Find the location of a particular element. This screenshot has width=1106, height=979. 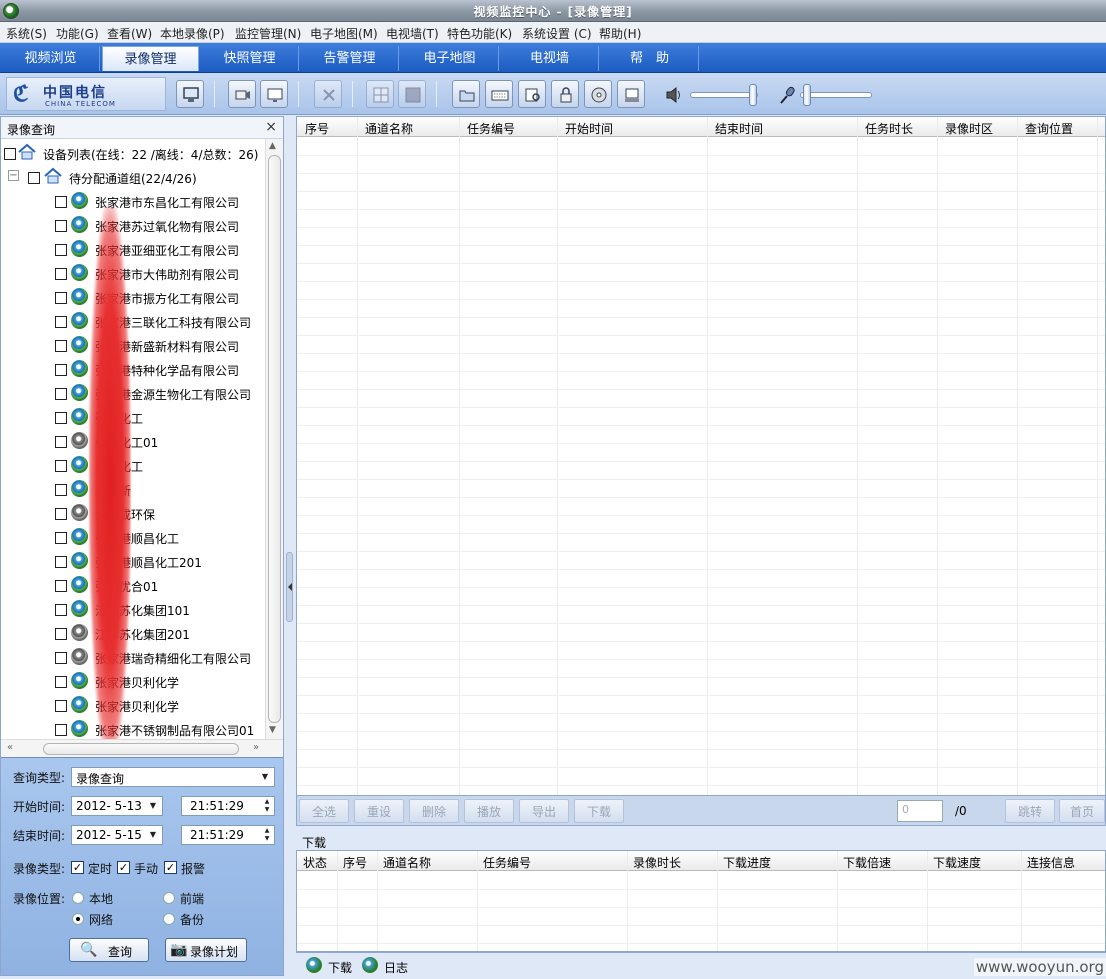

col-task-id: 任务编号 is located at coordinates (491, 128).